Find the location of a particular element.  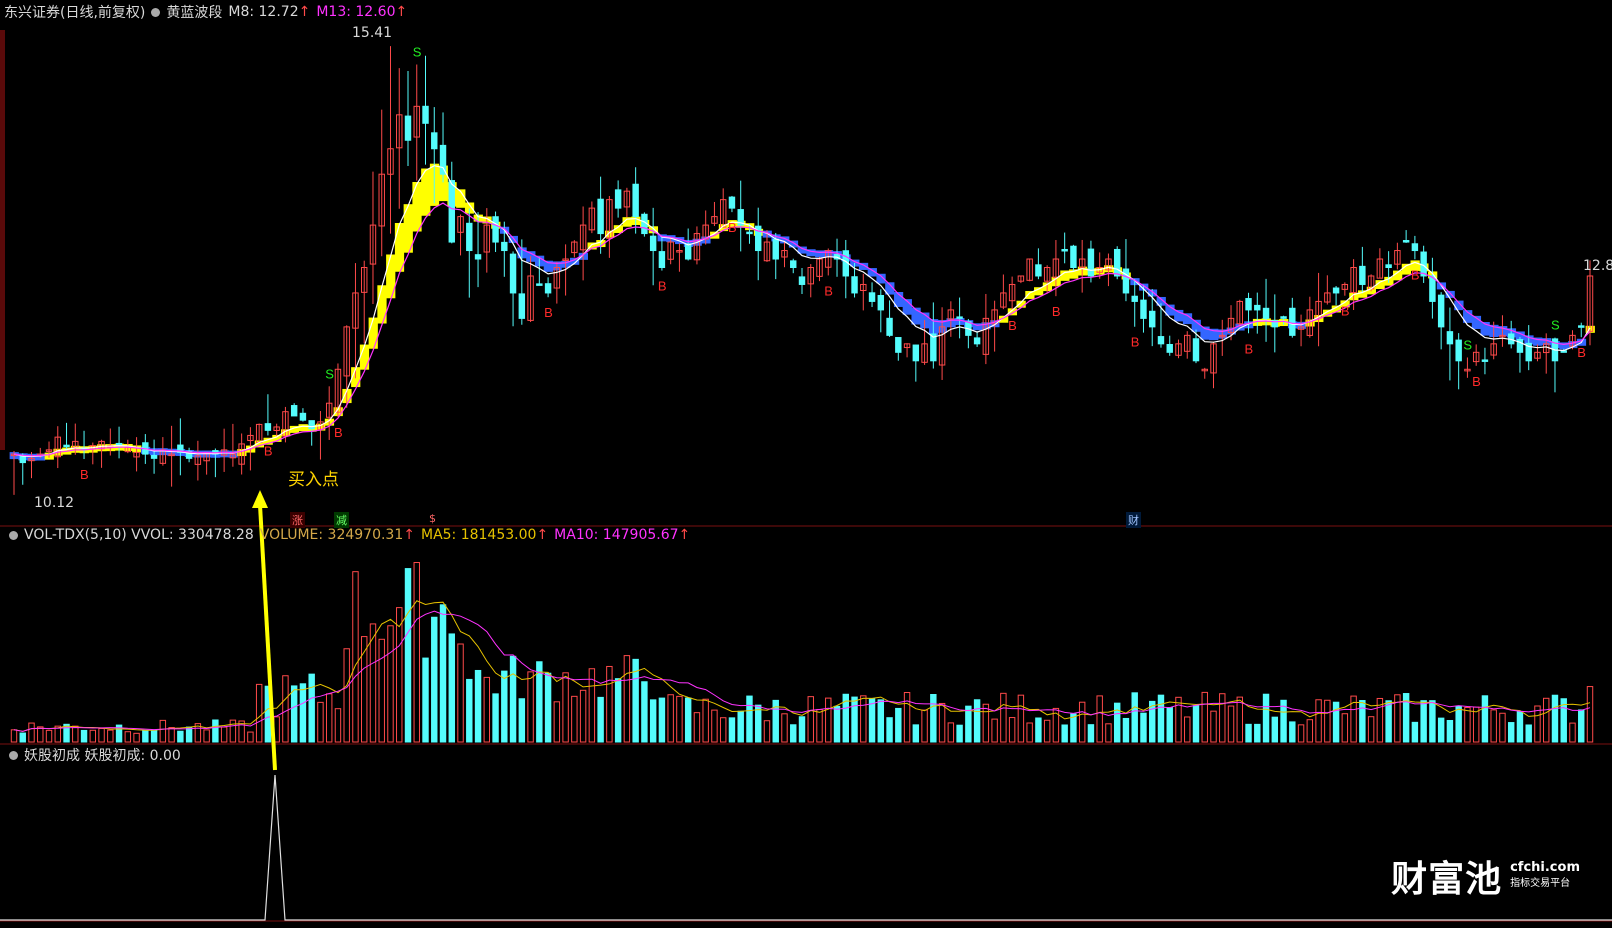

left-scale-strip is located at coordinates (2, 240).